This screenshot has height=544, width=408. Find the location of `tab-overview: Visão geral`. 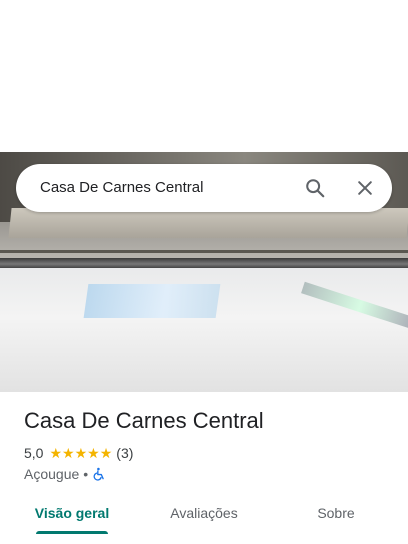

tab-overview: Visão geral is located at coordinates (72, 515).